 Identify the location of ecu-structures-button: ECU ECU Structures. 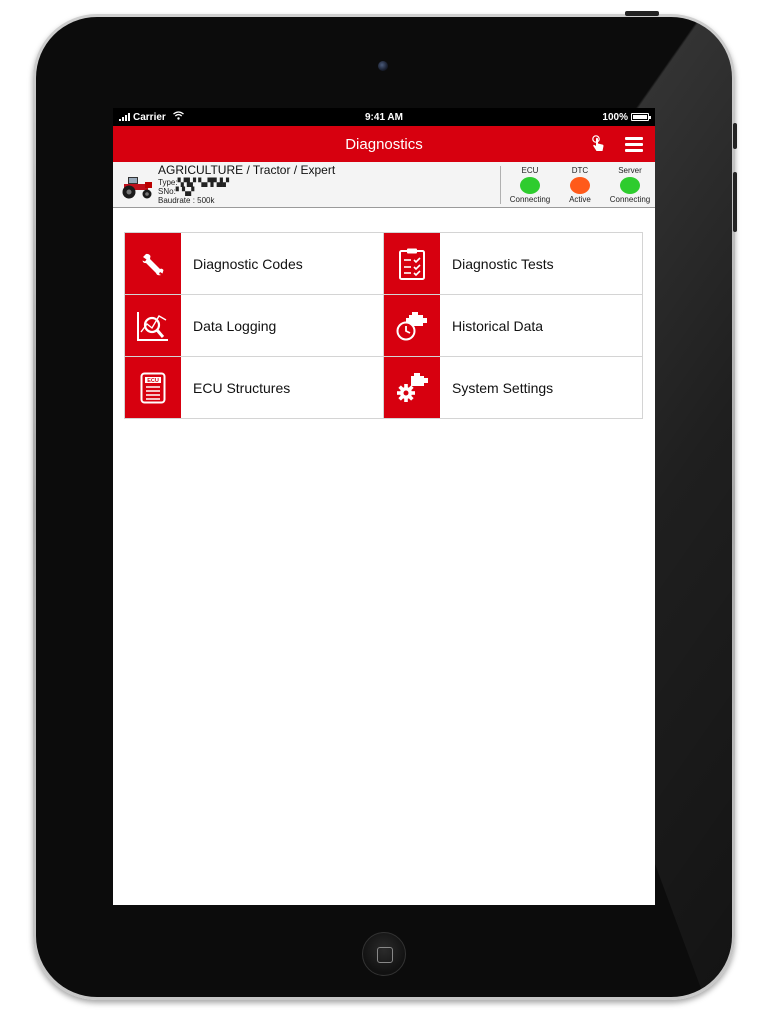
(254, 387).